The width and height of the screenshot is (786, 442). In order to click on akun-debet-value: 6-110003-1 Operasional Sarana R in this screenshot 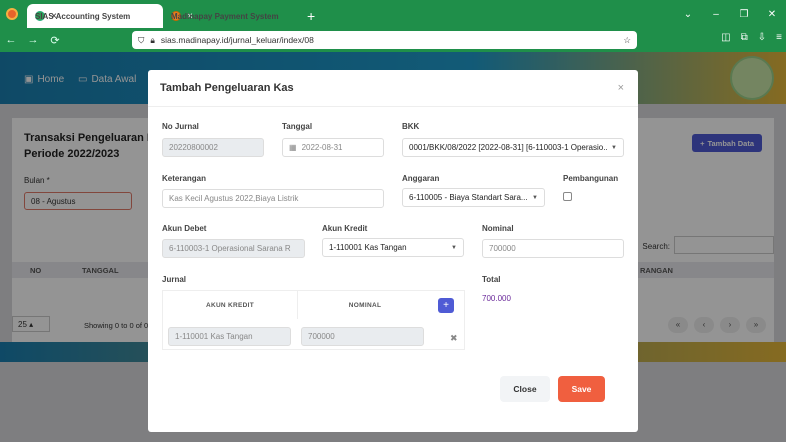, I will do `click(230, 248)`.